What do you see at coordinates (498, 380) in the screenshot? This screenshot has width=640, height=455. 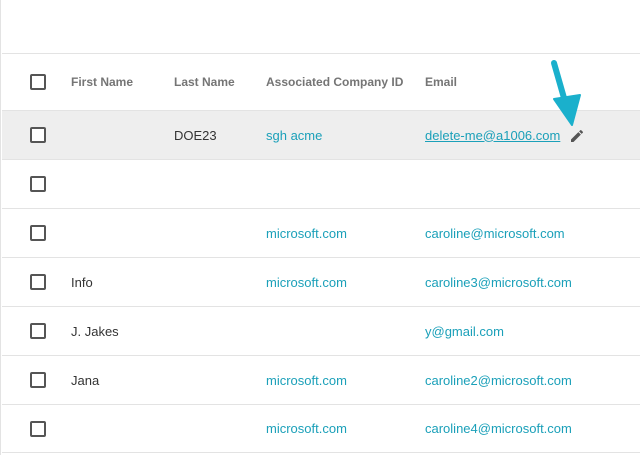 I see `email-link: caroline2@microsoft.com` at bounding box center [498, 380].